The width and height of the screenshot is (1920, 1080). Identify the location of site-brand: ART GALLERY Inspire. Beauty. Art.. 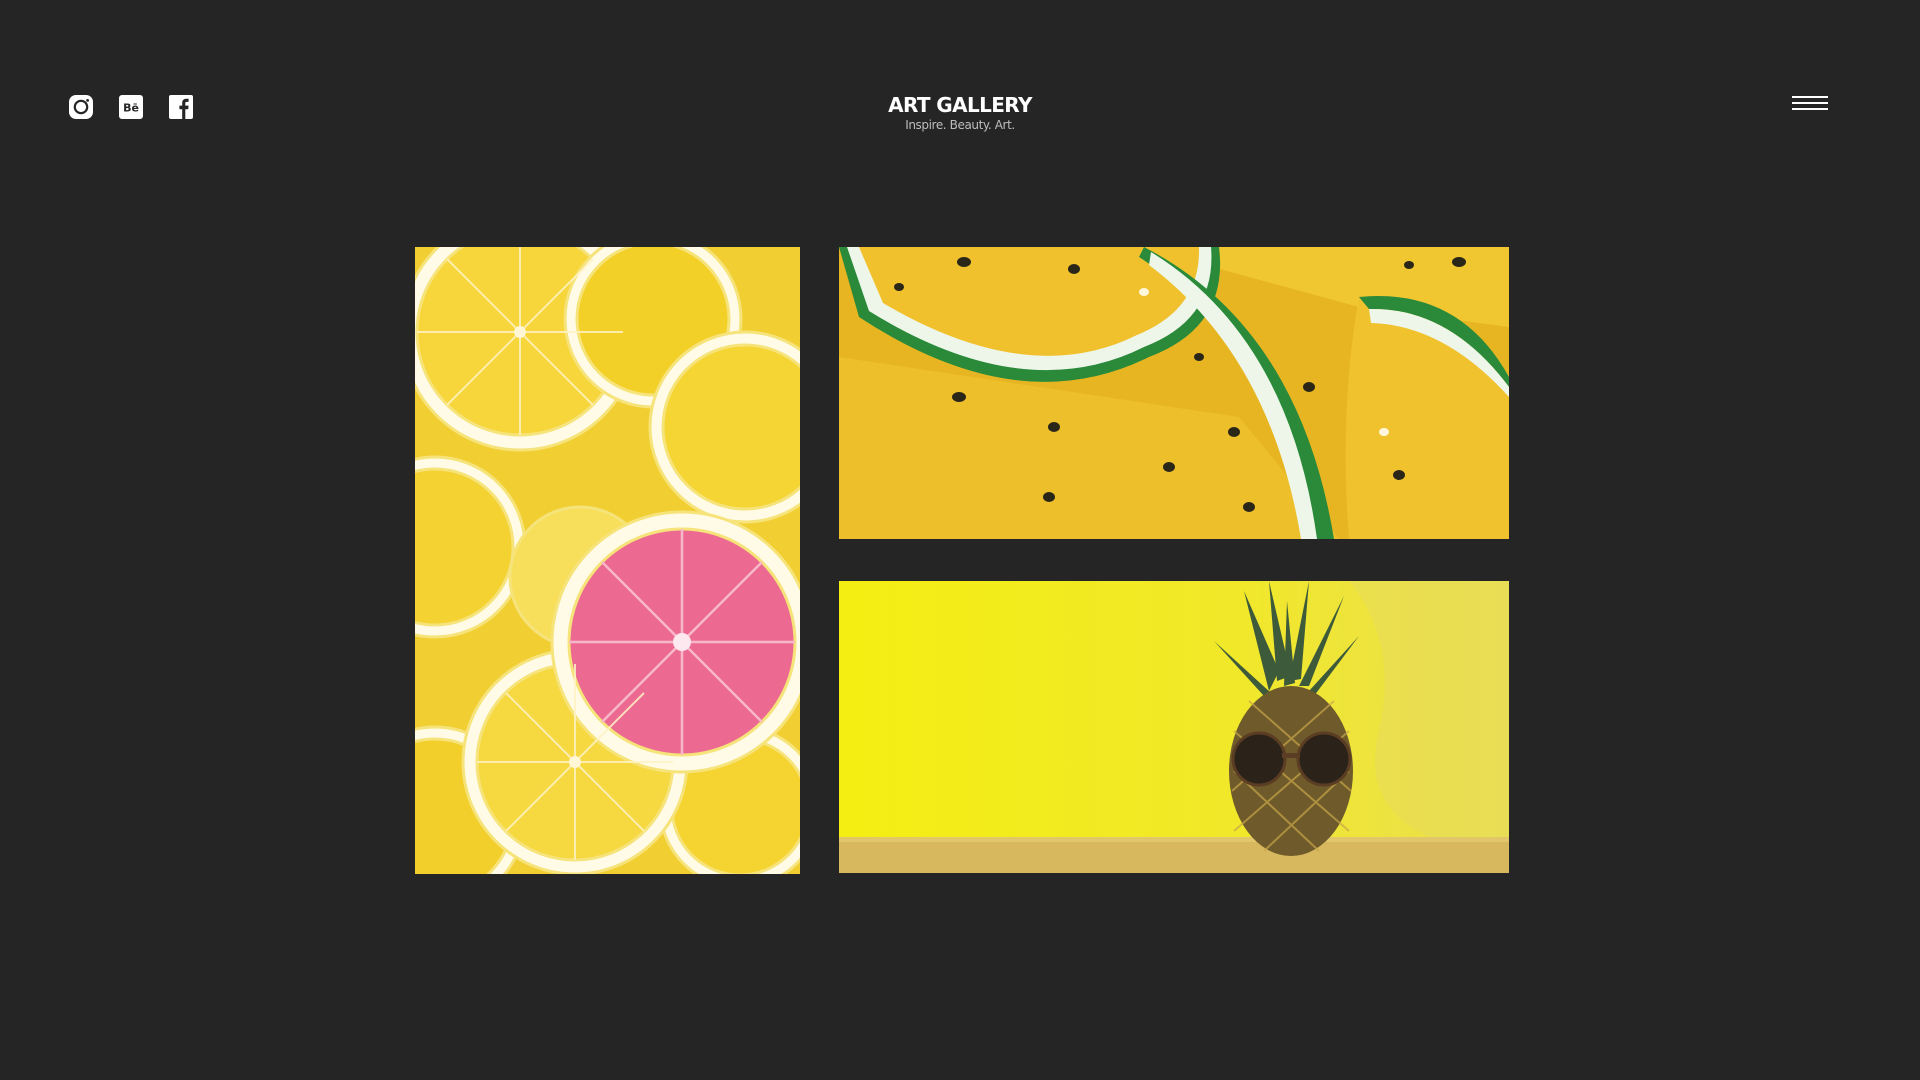
(960, 112).